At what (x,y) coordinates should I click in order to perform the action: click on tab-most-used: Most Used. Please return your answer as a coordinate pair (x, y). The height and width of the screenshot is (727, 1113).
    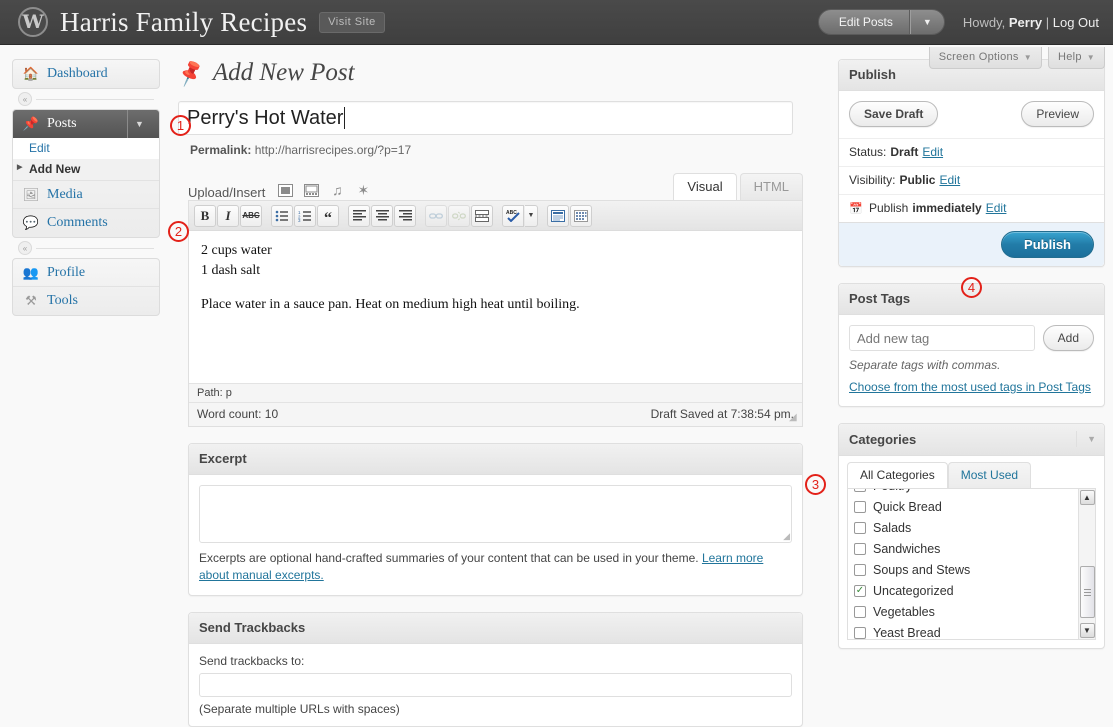
    Looking at the image, I should click on (989, 475).